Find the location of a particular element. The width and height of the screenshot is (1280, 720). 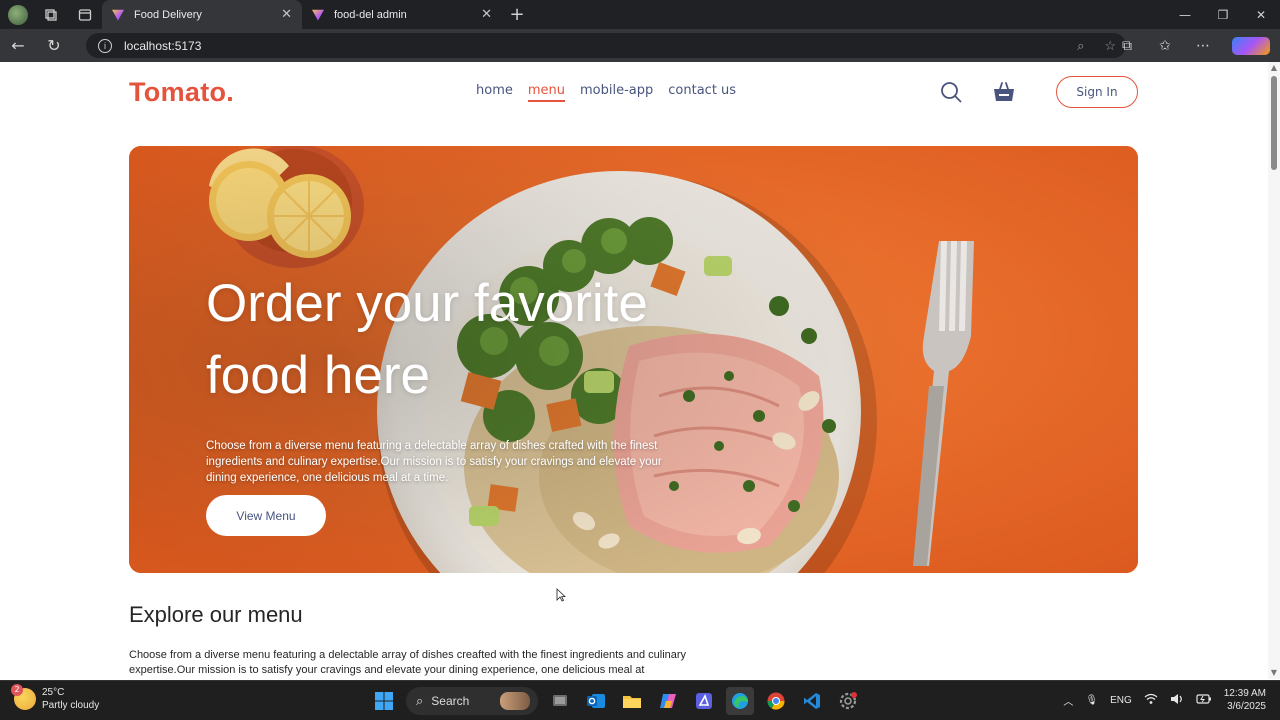

taskbar-search-label: Search is located at coordinates (450, 701).